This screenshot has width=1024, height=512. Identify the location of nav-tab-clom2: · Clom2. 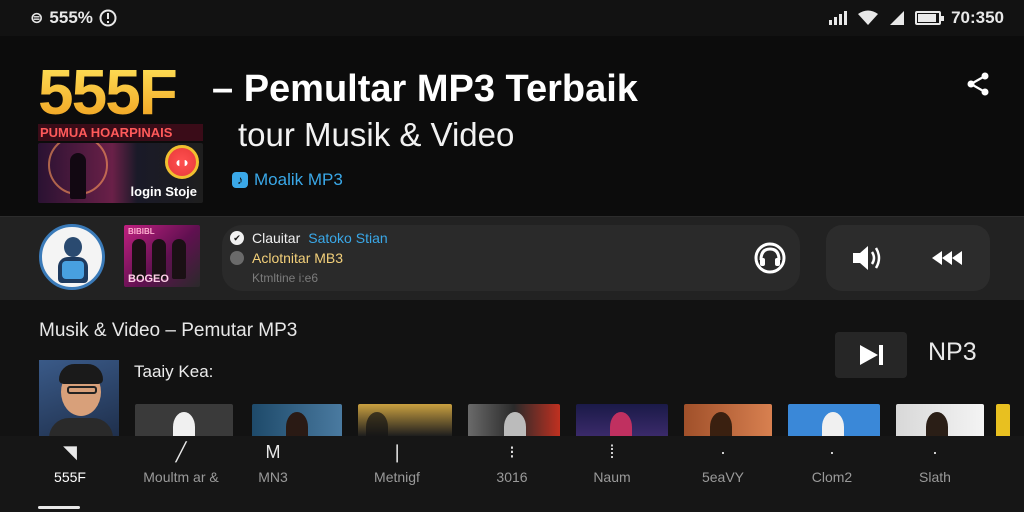
(832, 462).